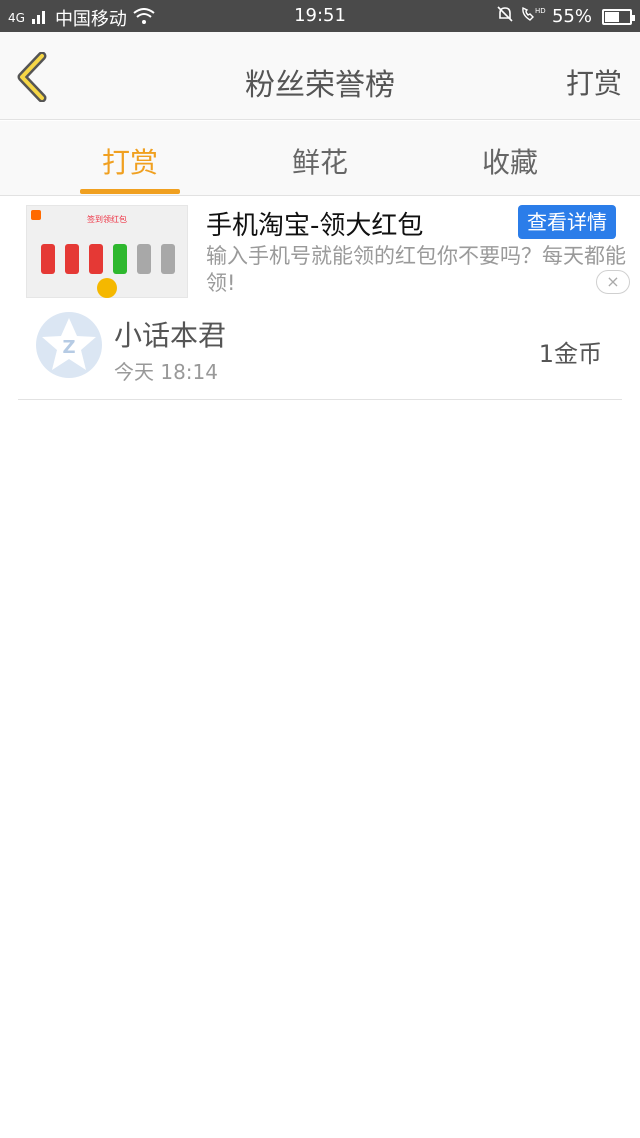  I want to click on battery-percent: 55%, so click(571, 16).